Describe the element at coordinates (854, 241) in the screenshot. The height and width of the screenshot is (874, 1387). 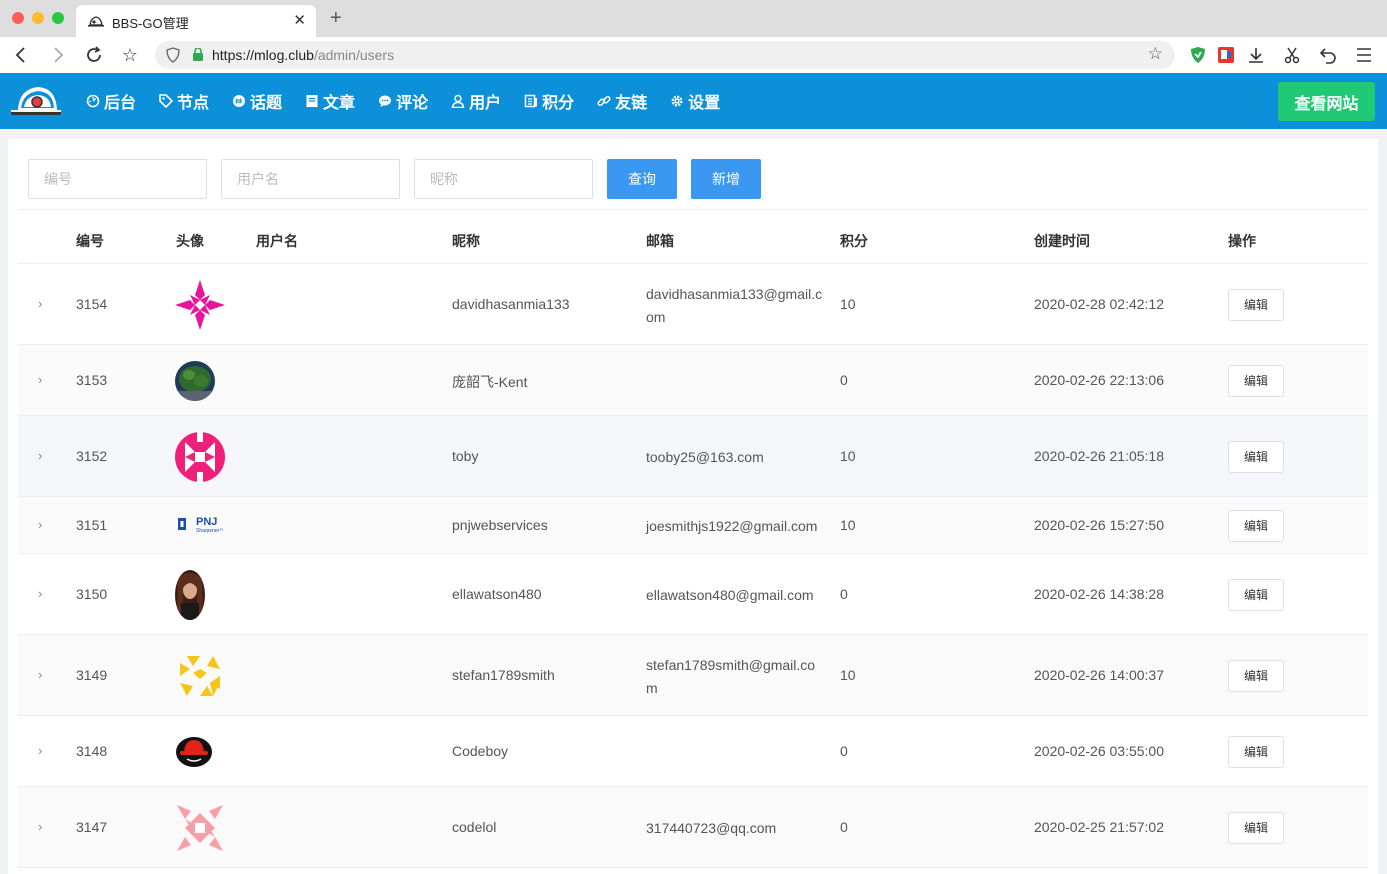
I see `col-score-header: 积分` at that location.